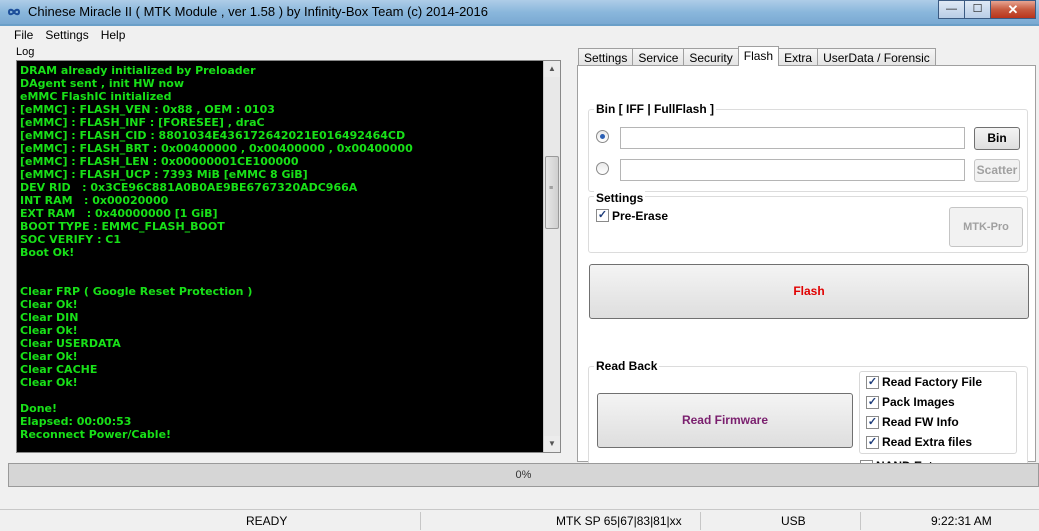 This screenshot has height=531, width=1039. I want to click on menu-settings: Settings, so click(66, 35).